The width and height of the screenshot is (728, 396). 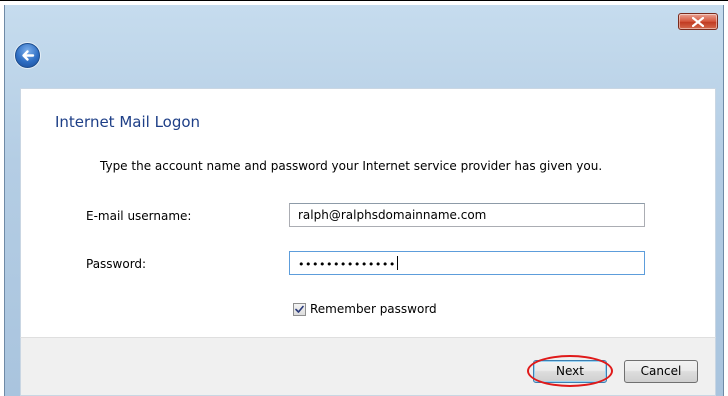 I want to click on remember-password-checkbox, so click(x=299, y=309).